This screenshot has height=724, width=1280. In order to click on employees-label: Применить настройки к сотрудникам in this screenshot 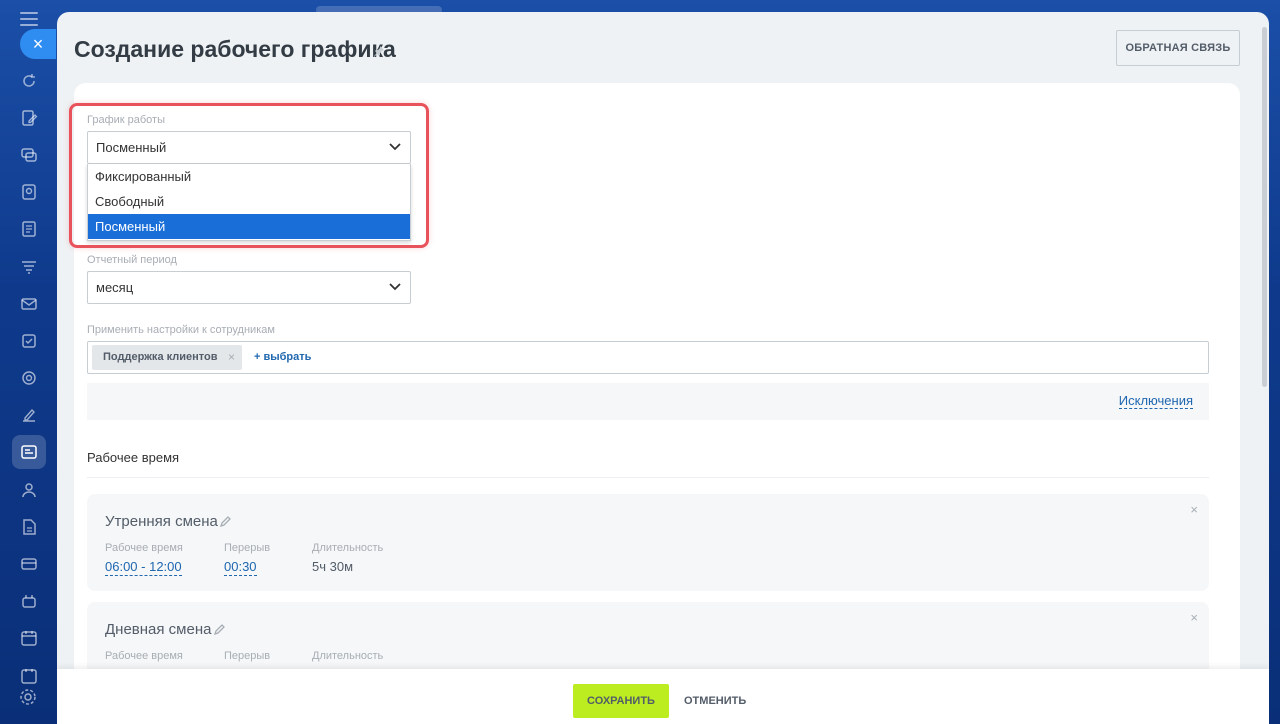, I will do `click(181, 330)`.